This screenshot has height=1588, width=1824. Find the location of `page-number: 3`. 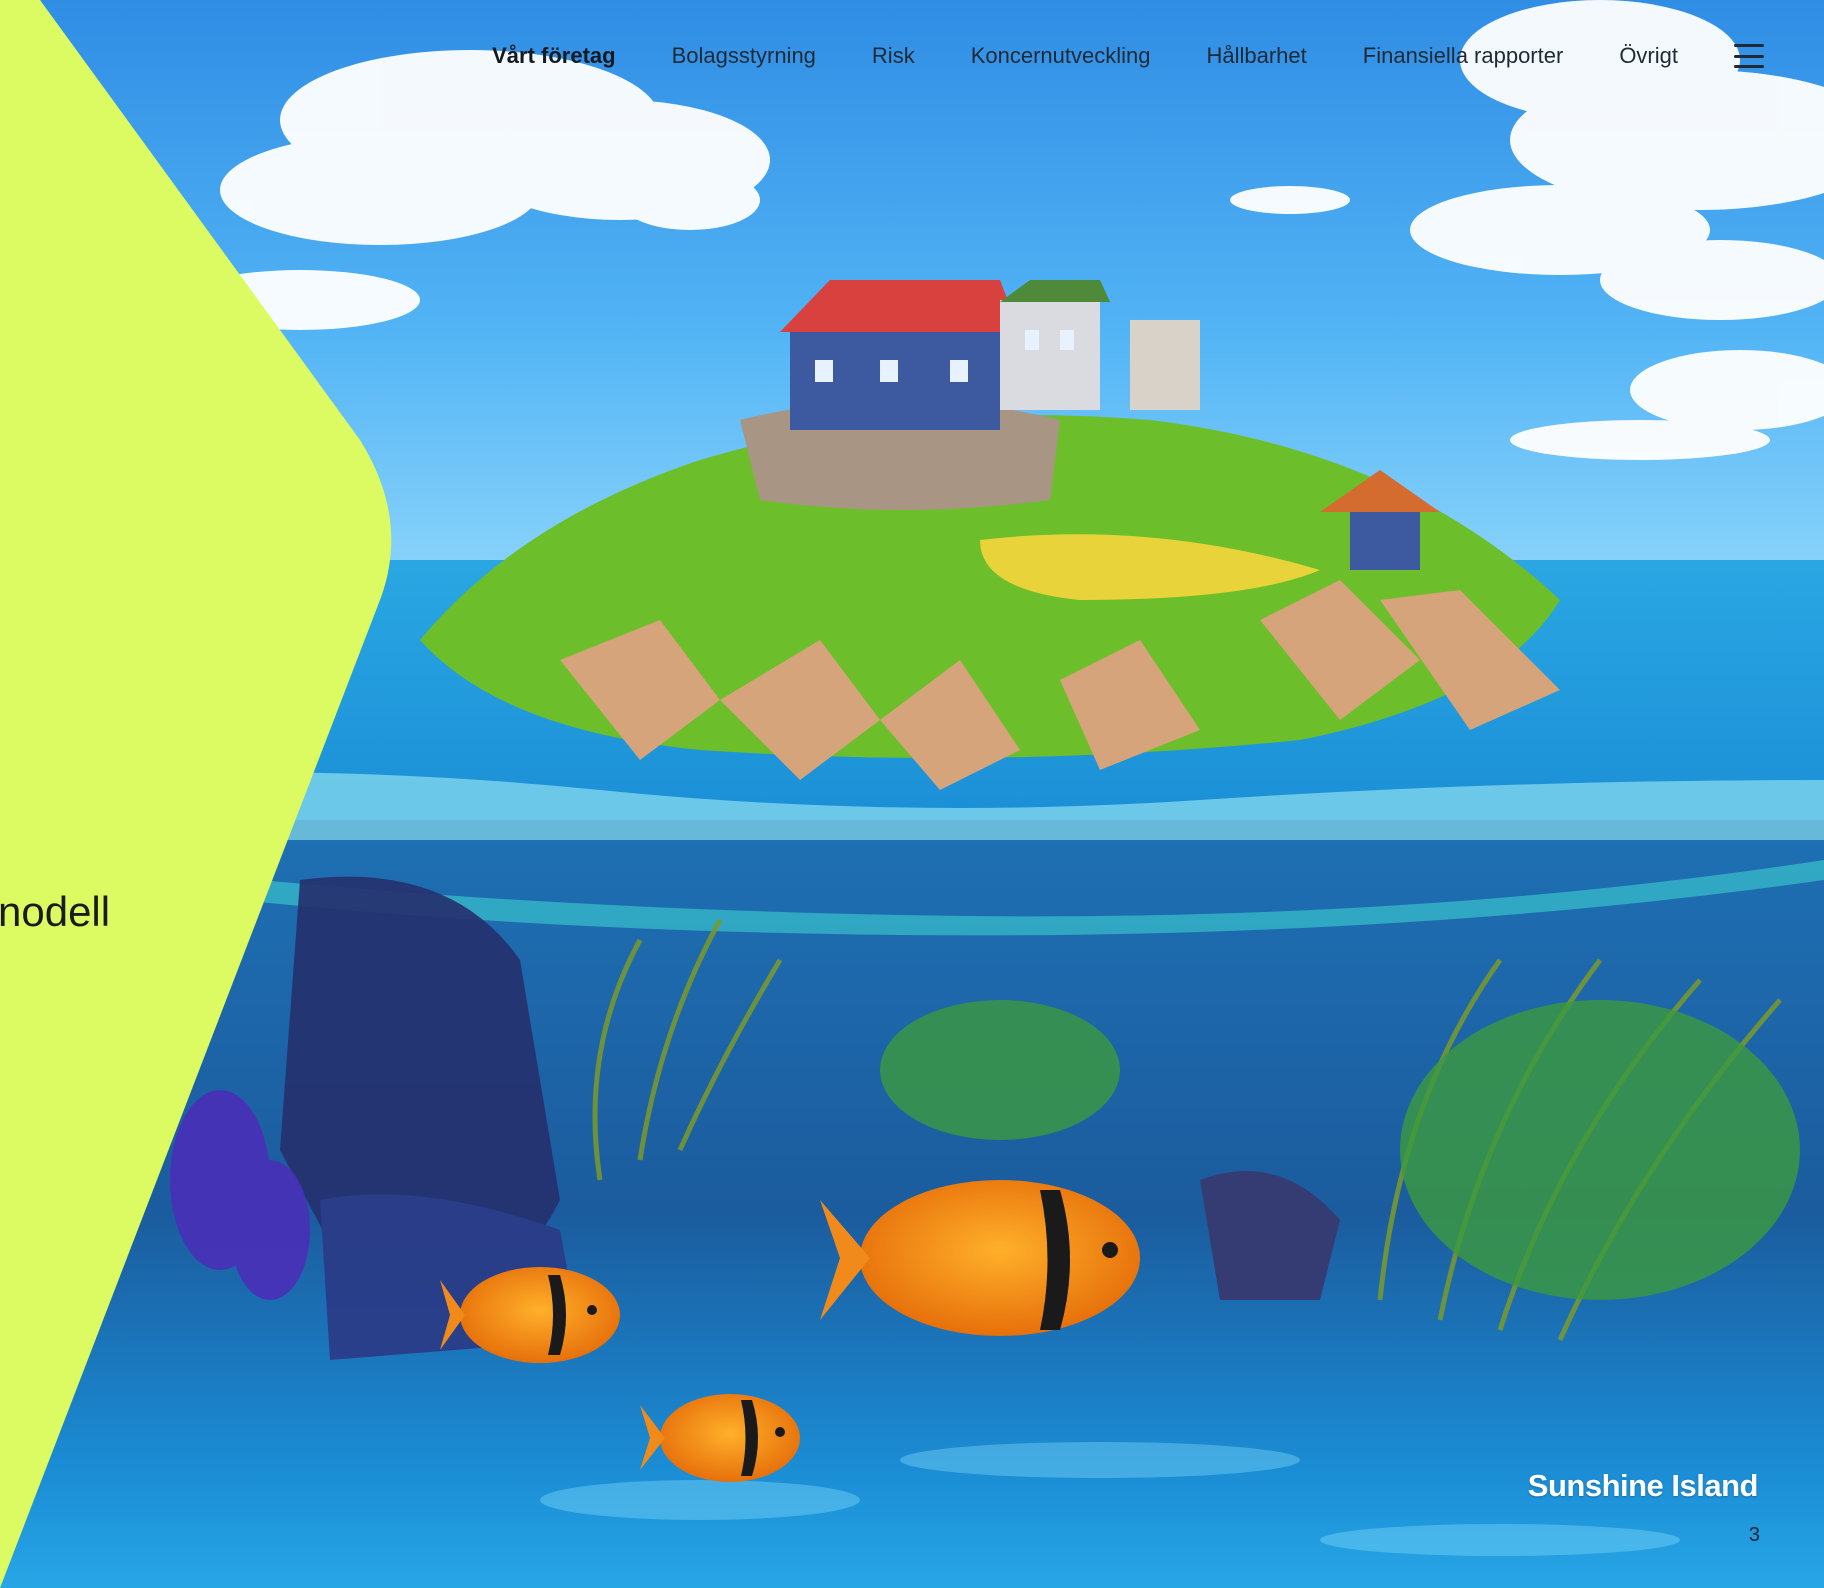

page-number: 3 is located at coordinates (1754, 1535).